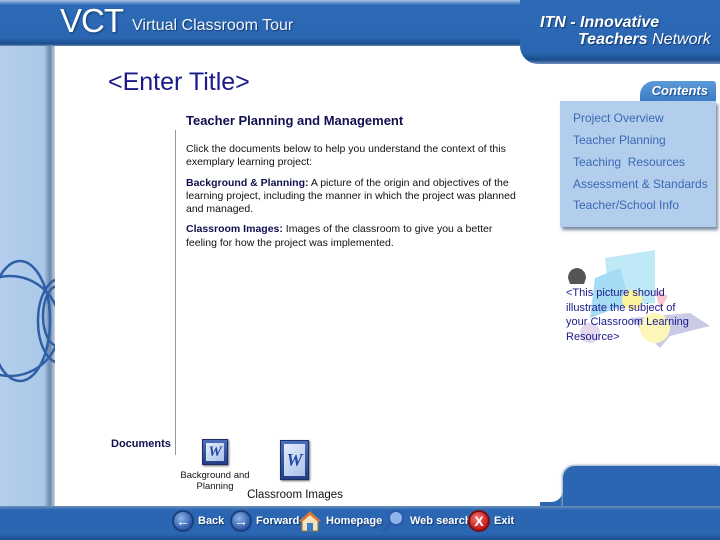 Image resolution: width=720 pixels, height=540 pixels. Describe the element at coordinates (241, 521) in the screenshot. I see `arrow-right-icon: →` at that location.